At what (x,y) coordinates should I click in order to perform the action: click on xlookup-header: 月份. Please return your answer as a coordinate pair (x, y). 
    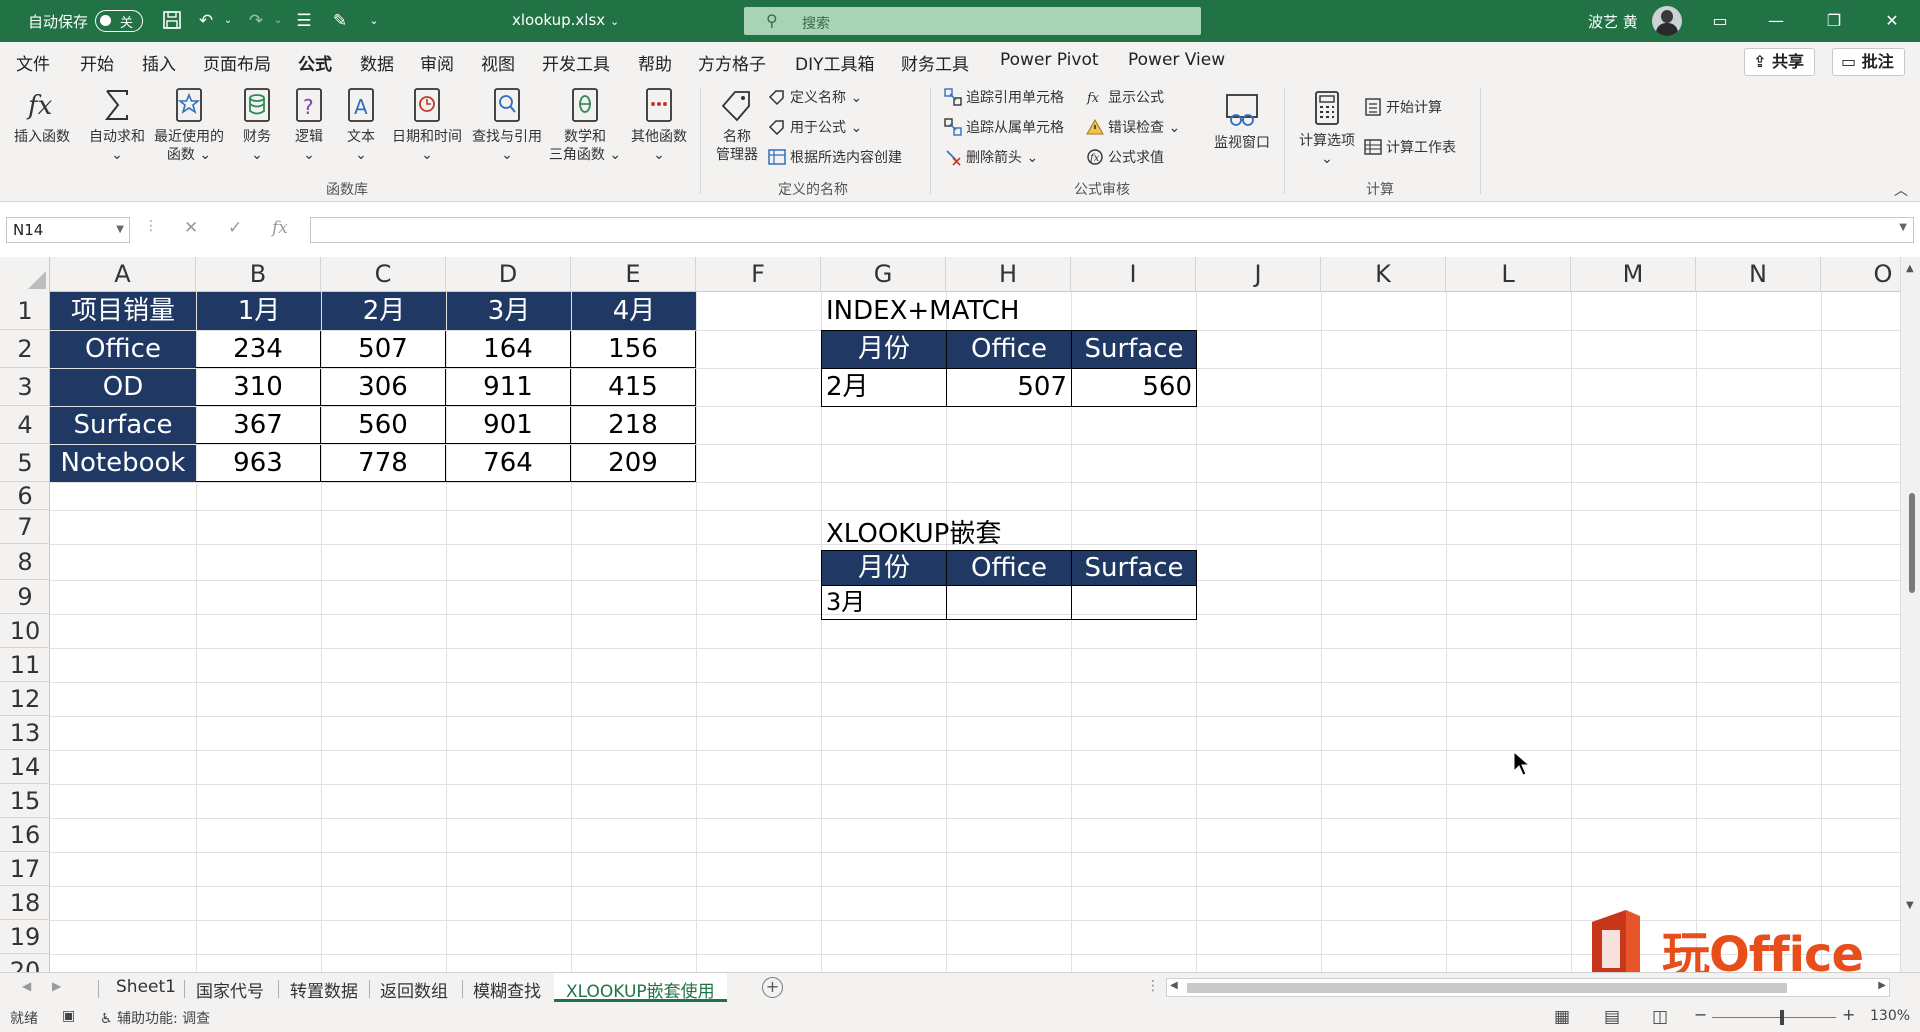
    Looking at the image, I should click on (884, 568).